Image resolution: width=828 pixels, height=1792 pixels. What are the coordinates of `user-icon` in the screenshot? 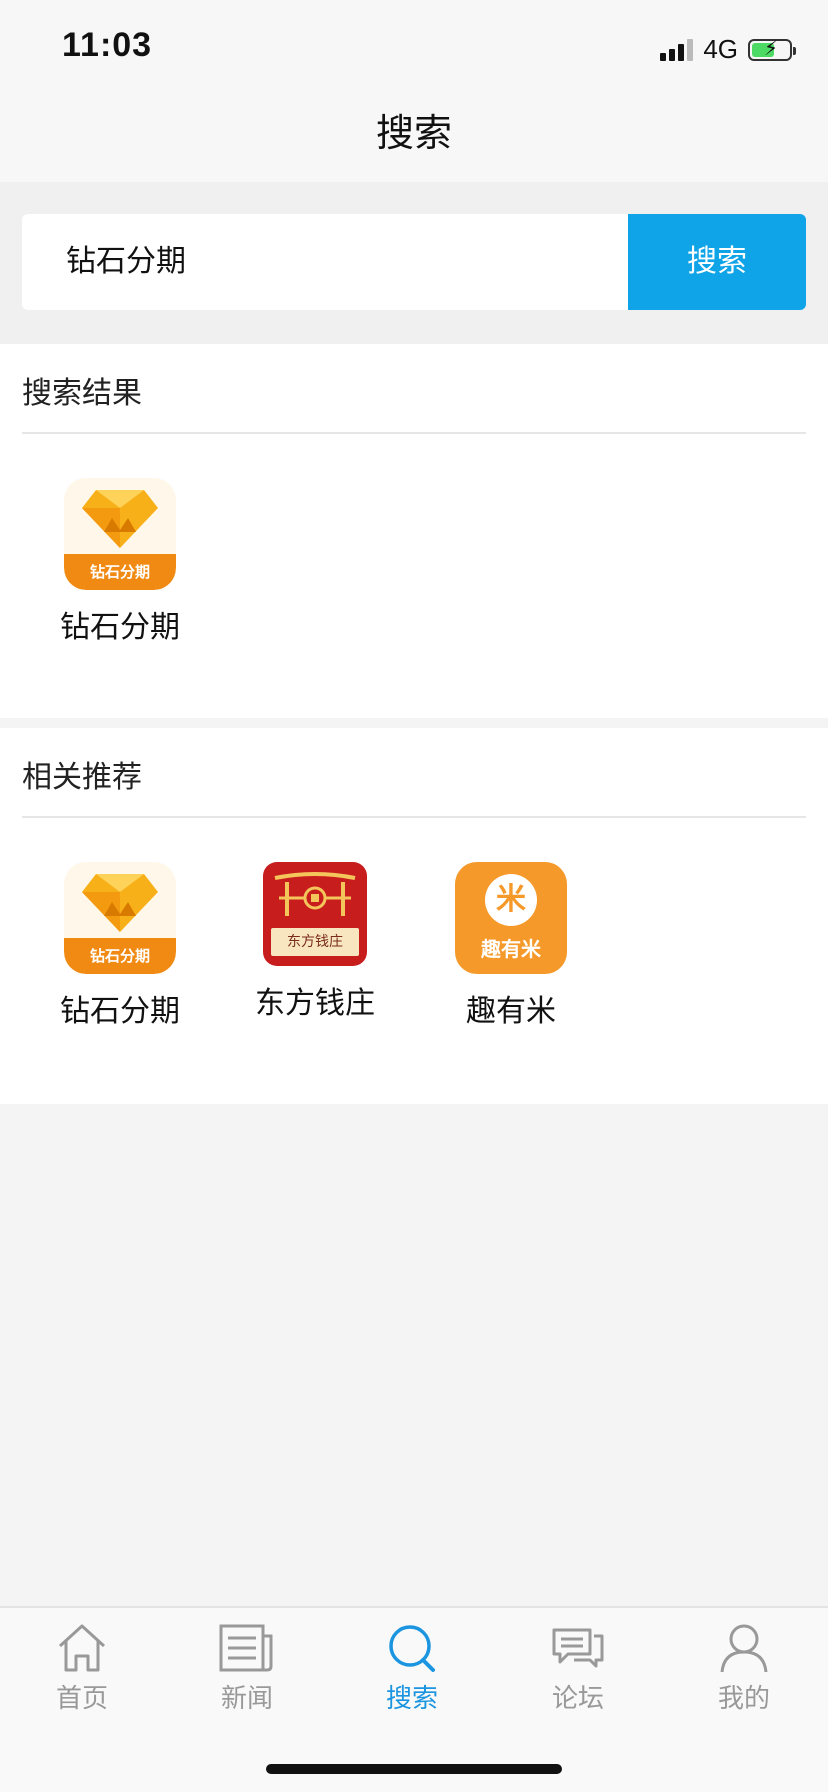 It's located at (744, 1648).